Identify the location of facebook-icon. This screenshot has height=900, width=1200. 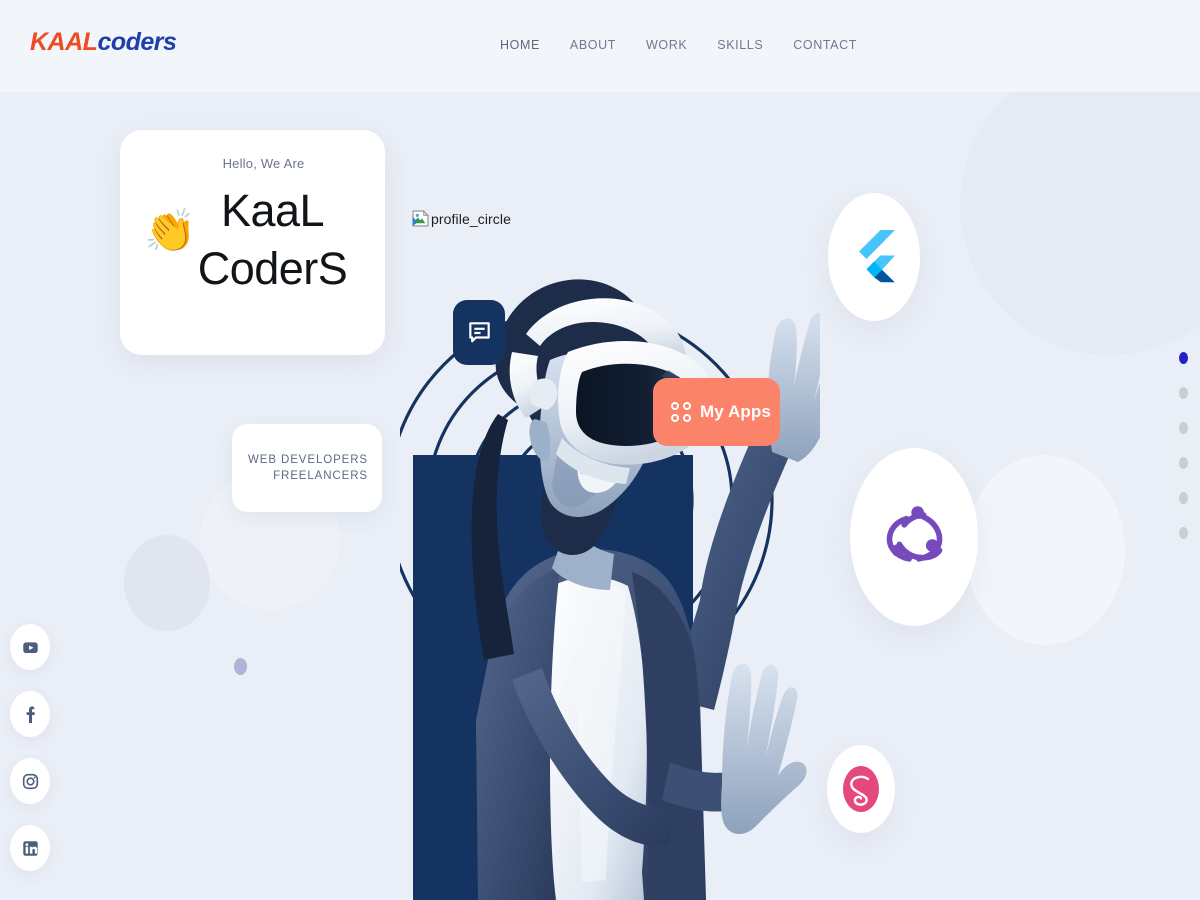
(30, 714).